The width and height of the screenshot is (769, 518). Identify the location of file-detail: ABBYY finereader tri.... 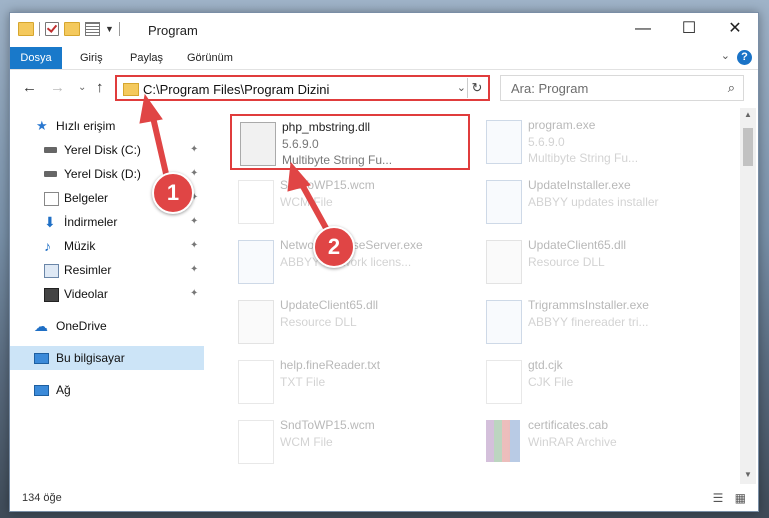
(588, 322).